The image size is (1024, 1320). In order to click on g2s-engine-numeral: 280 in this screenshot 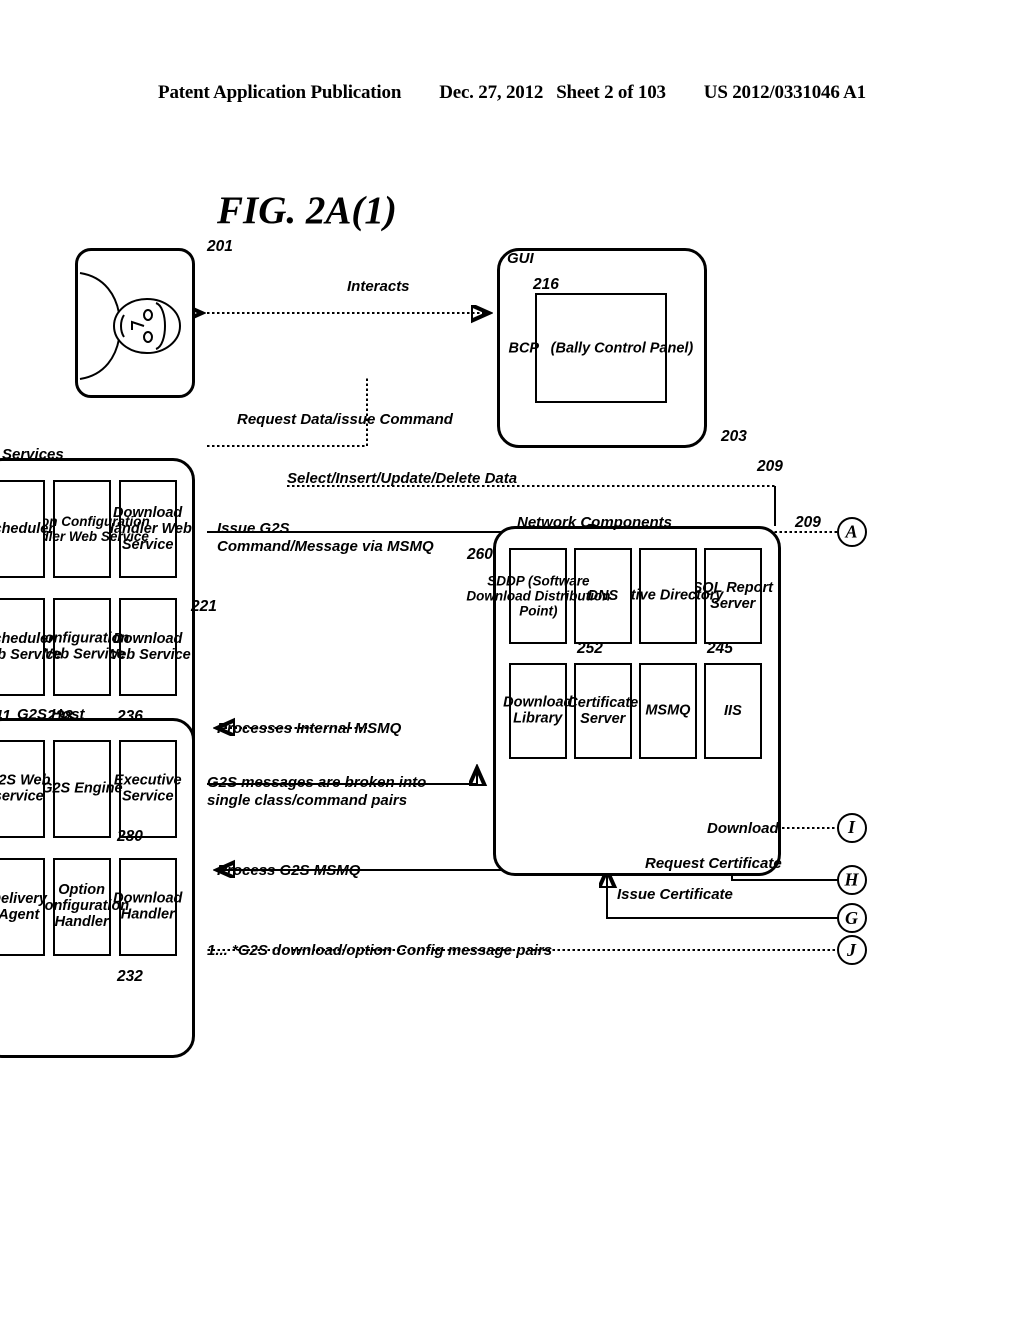, I will do `click(130, 836)`.